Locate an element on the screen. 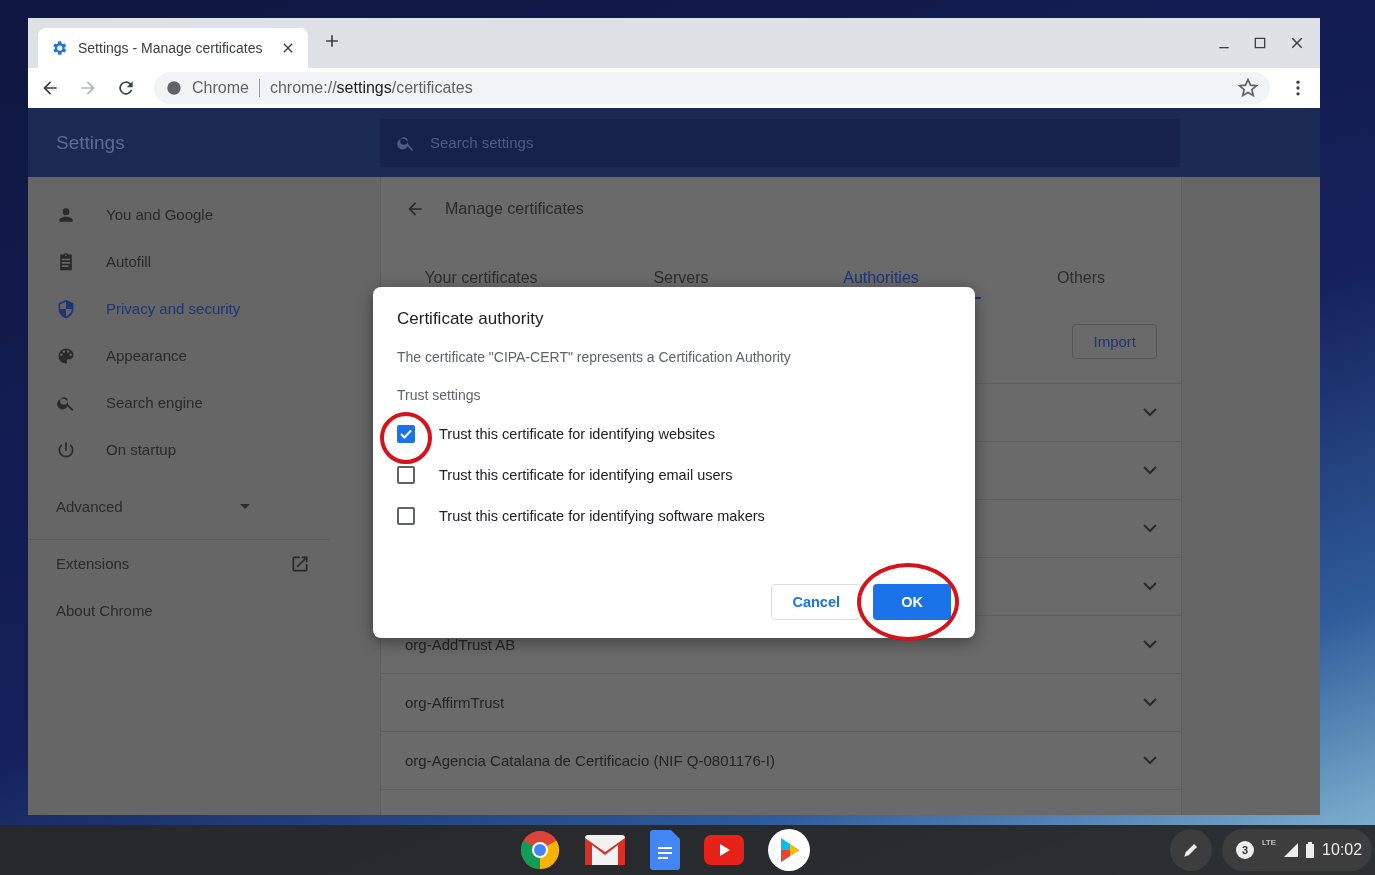 Image resolution: width=1375 pixels, height=875 pixels. ok-button: OK is located at coordinates (912, 602).